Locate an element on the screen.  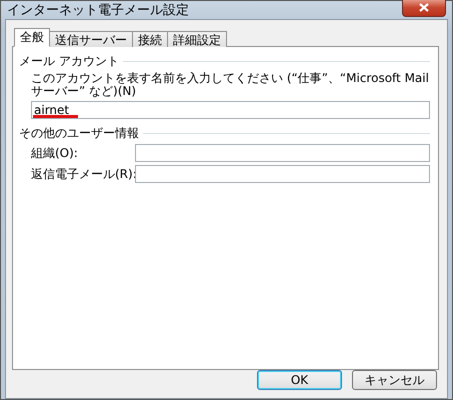
section-heading: その他のユーザー情報 is located at coordinates (79, 133).